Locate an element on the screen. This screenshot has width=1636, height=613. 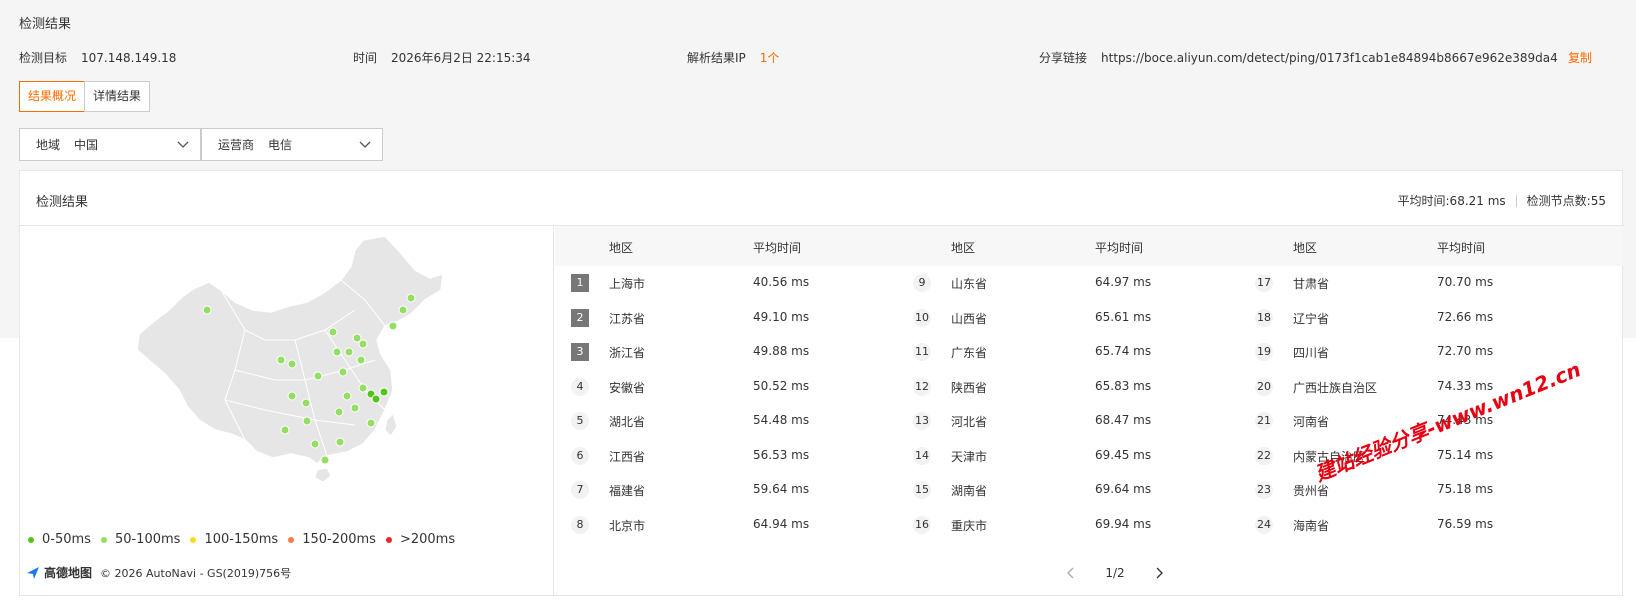
rank-badge: 21 is located at coordinates (1264, 421).